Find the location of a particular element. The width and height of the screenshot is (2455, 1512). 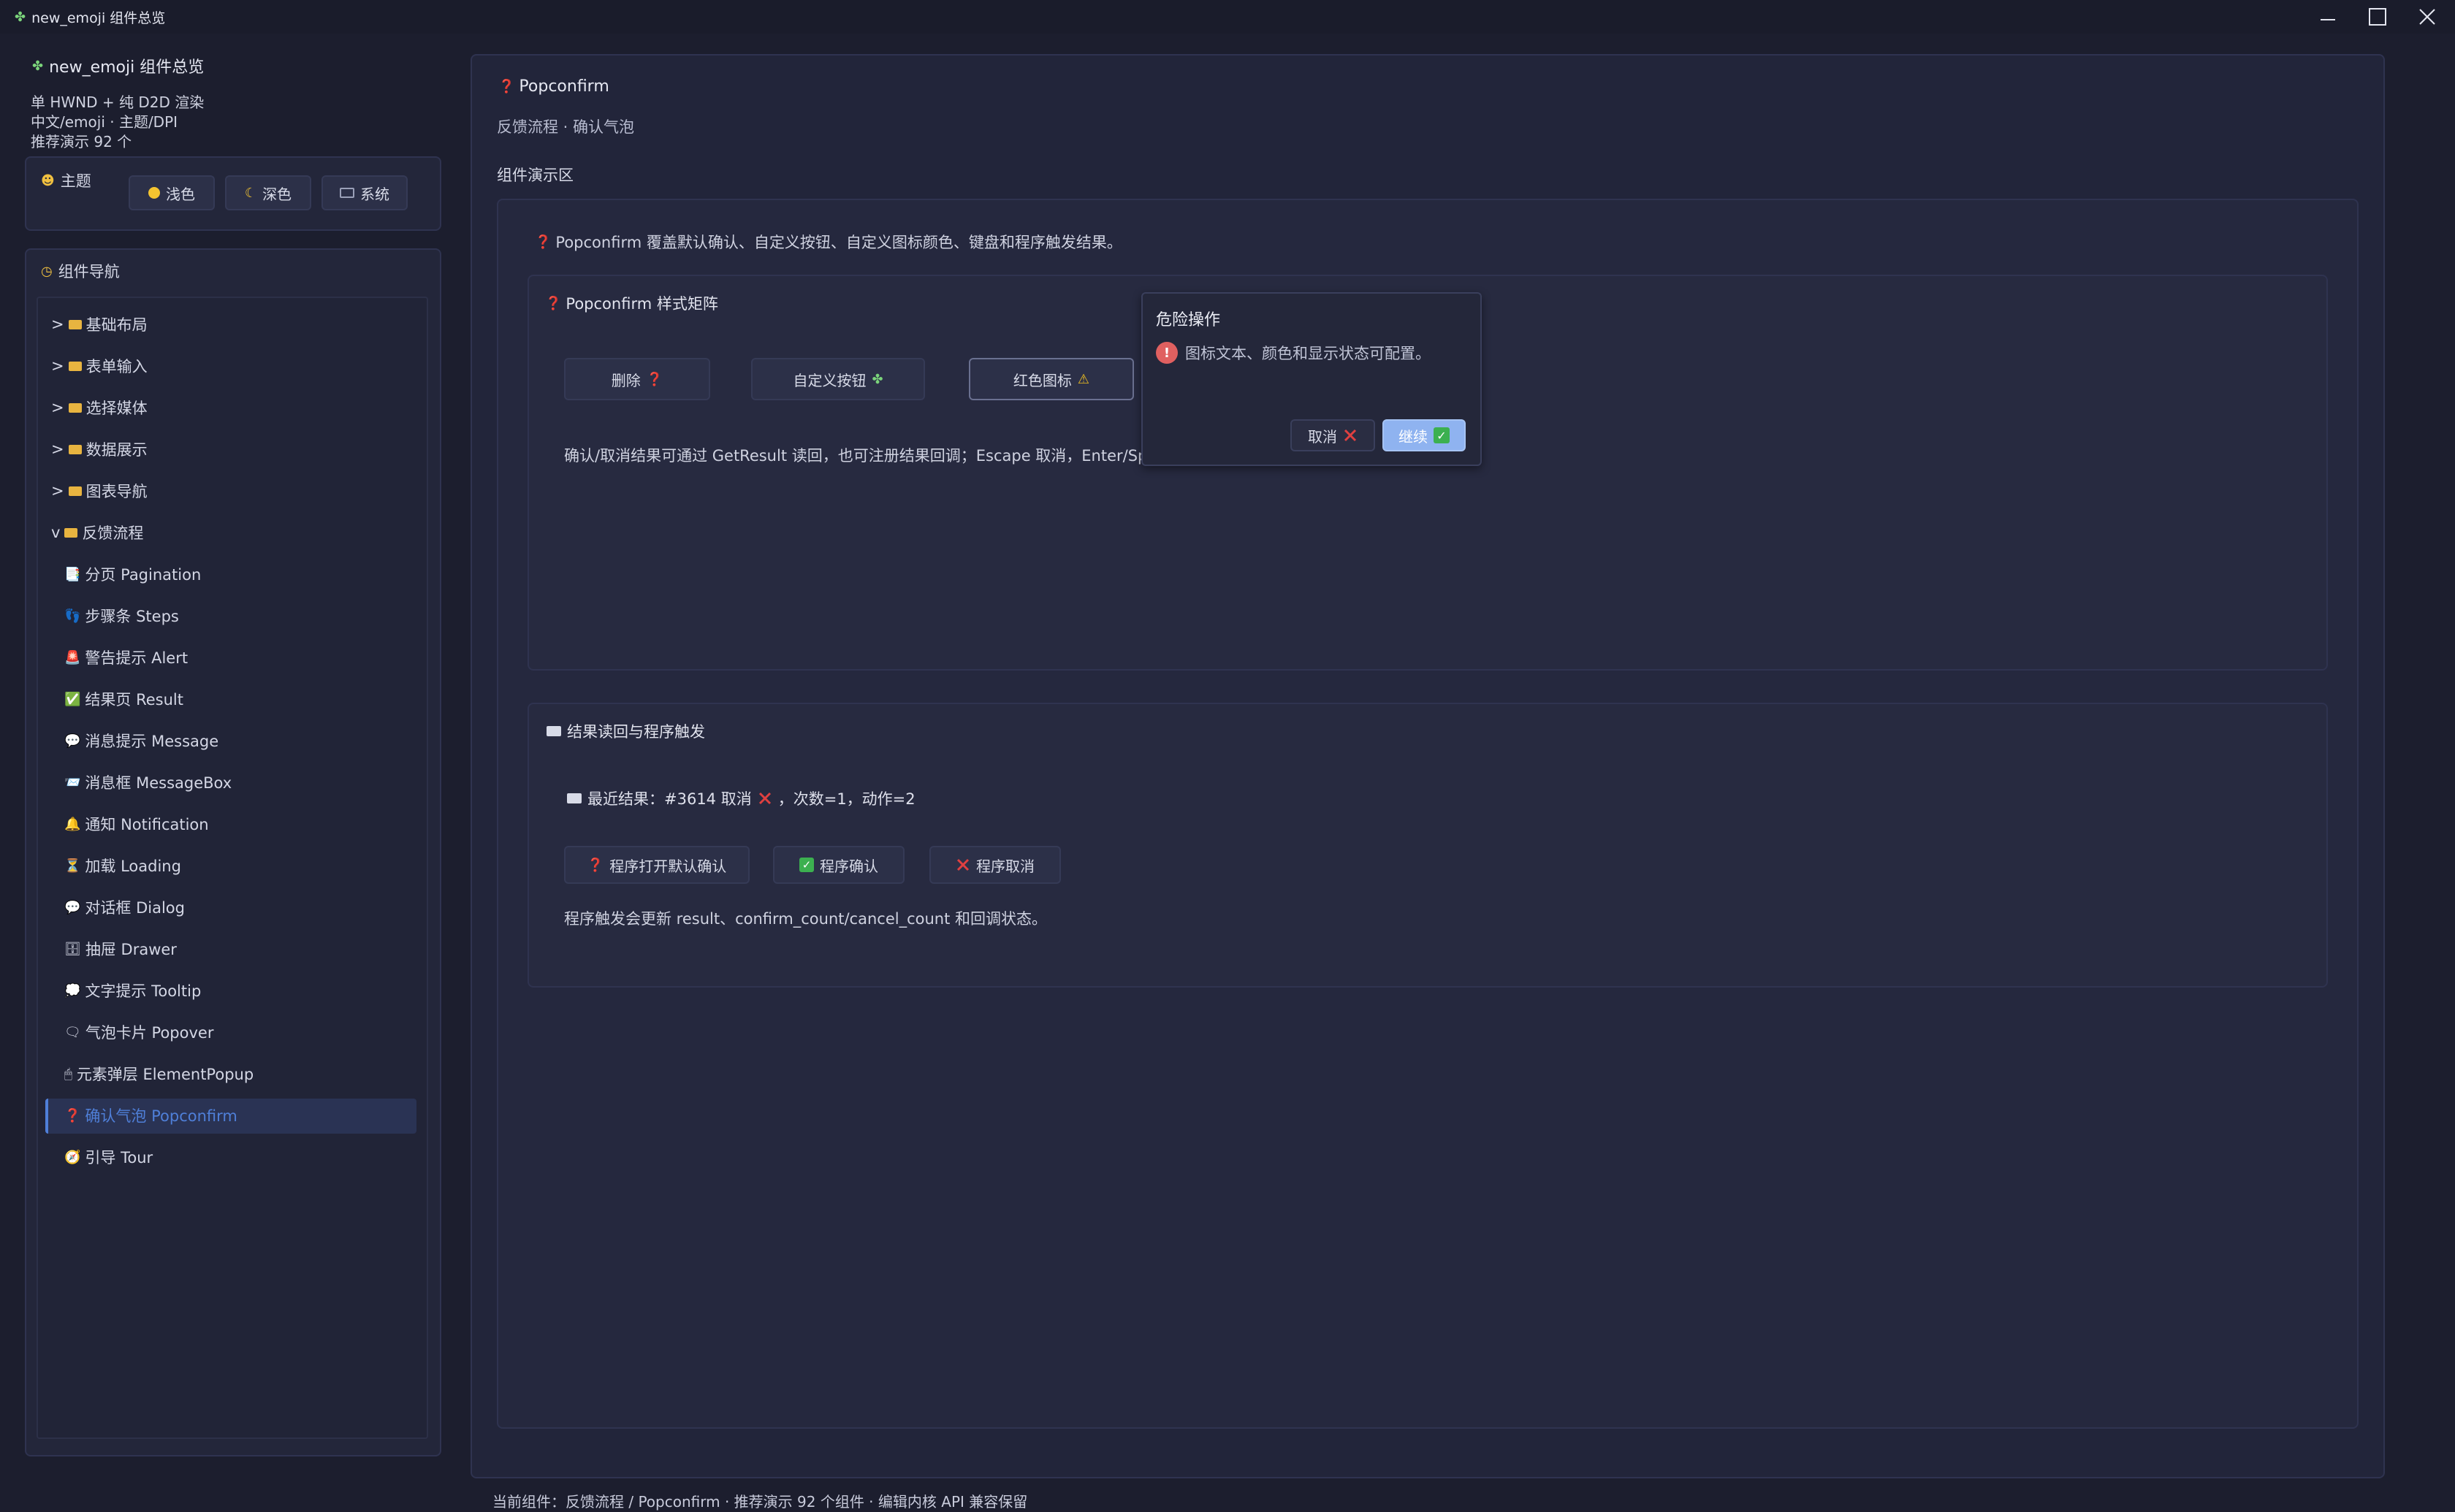

nav-item-loading: ⏳ 加载 Loading is located at coordinates (122, 865).